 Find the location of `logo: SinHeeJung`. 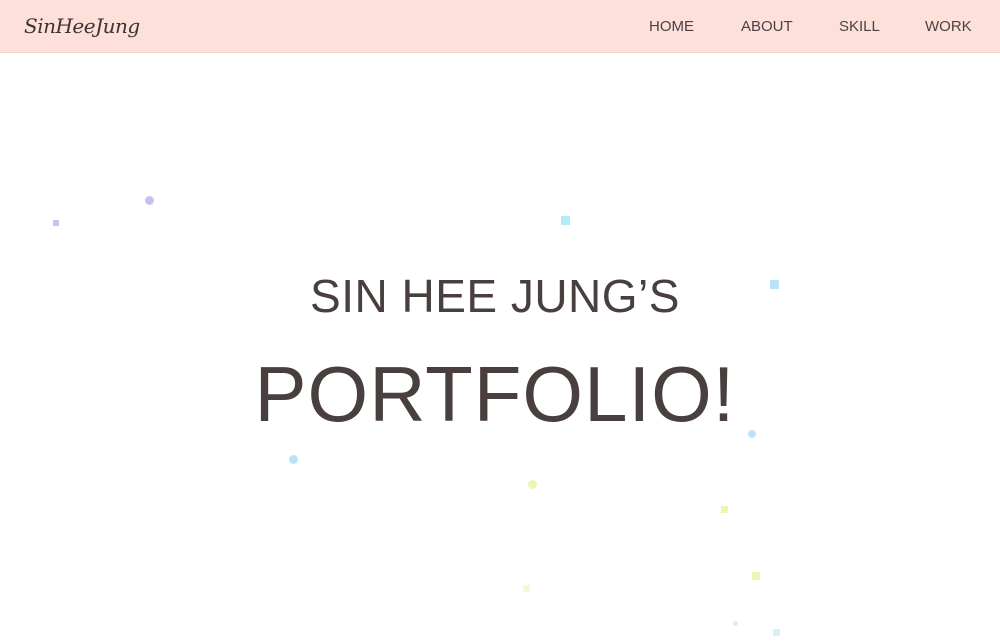

logo: SinHeeJung is located at coordinates (82, 26).